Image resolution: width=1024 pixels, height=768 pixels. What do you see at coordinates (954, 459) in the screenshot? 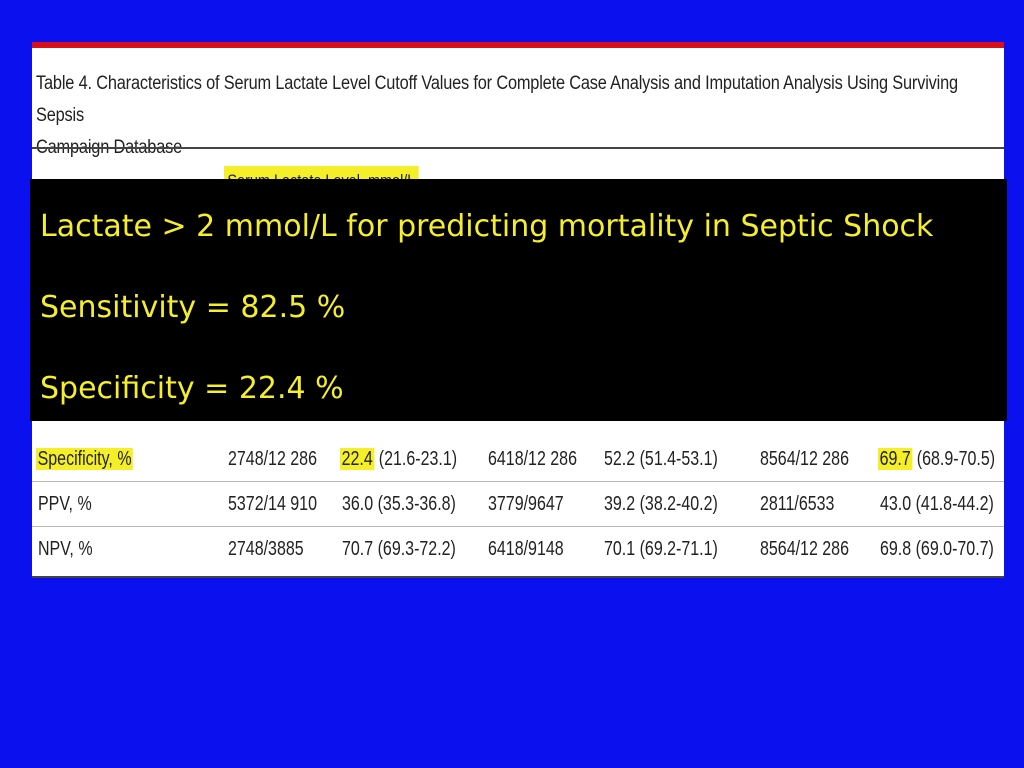
I see `cell-ci: (68.9-70.5)` at bounding box center [954, 459].